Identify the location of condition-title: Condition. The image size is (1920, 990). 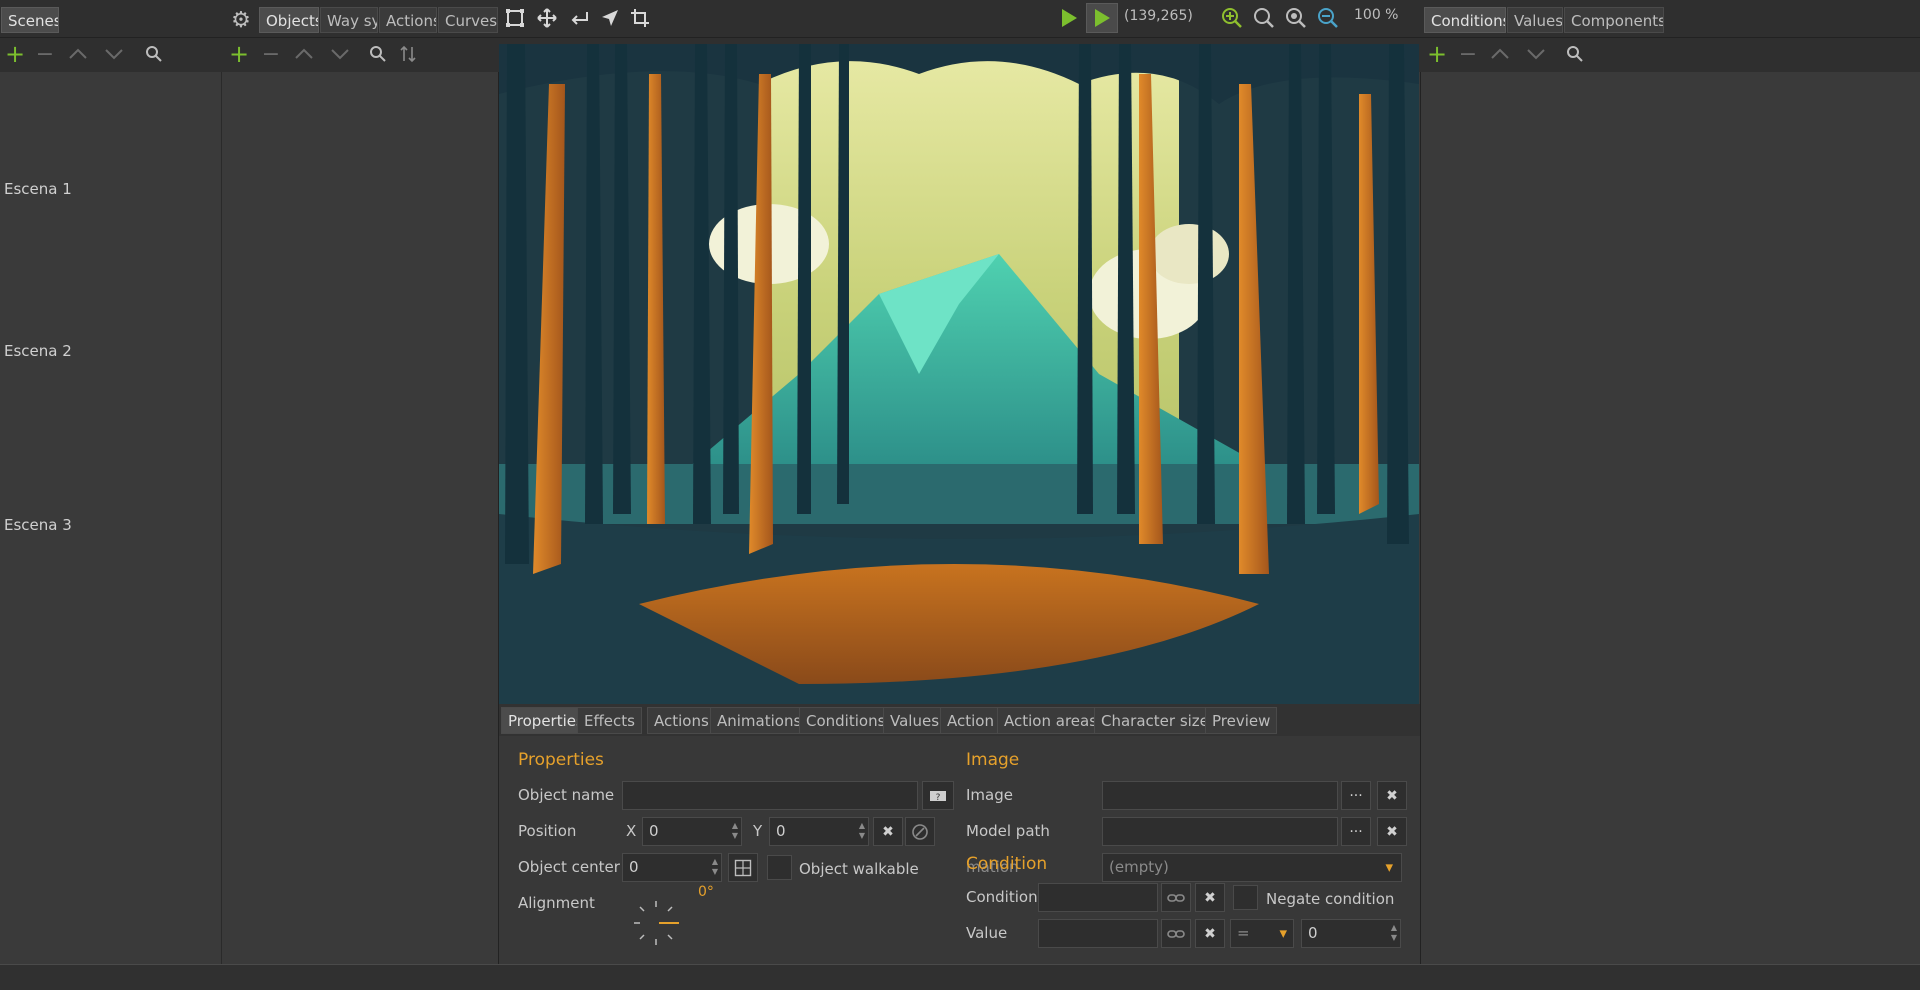
(1007, 864).